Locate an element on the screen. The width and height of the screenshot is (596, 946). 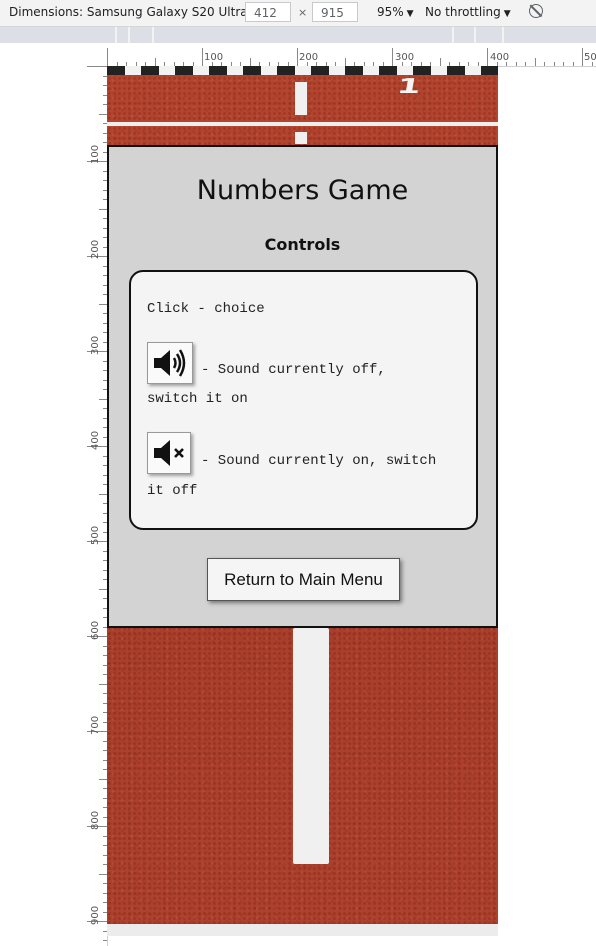
horizontal-ruler: 100 200 300 400 50 is located at coordinates (351, 57).